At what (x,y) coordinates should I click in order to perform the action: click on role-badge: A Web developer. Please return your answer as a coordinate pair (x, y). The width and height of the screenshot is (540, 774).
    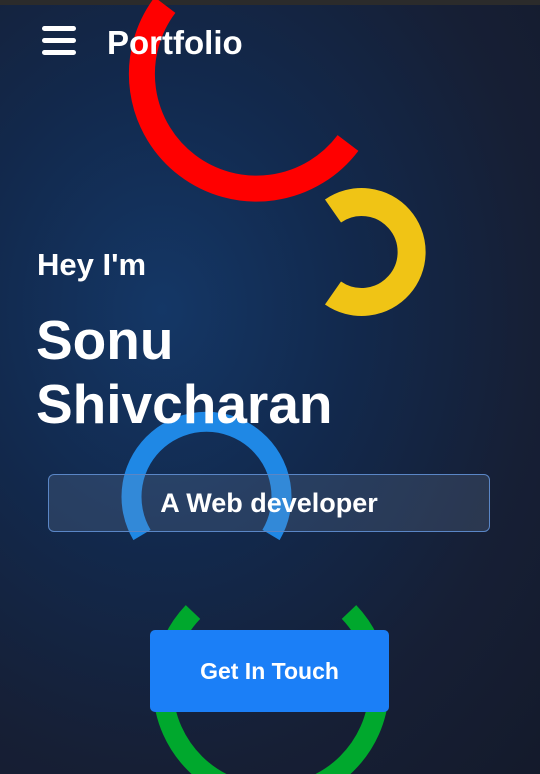
    Looking at the image, I should click on (269, 503).